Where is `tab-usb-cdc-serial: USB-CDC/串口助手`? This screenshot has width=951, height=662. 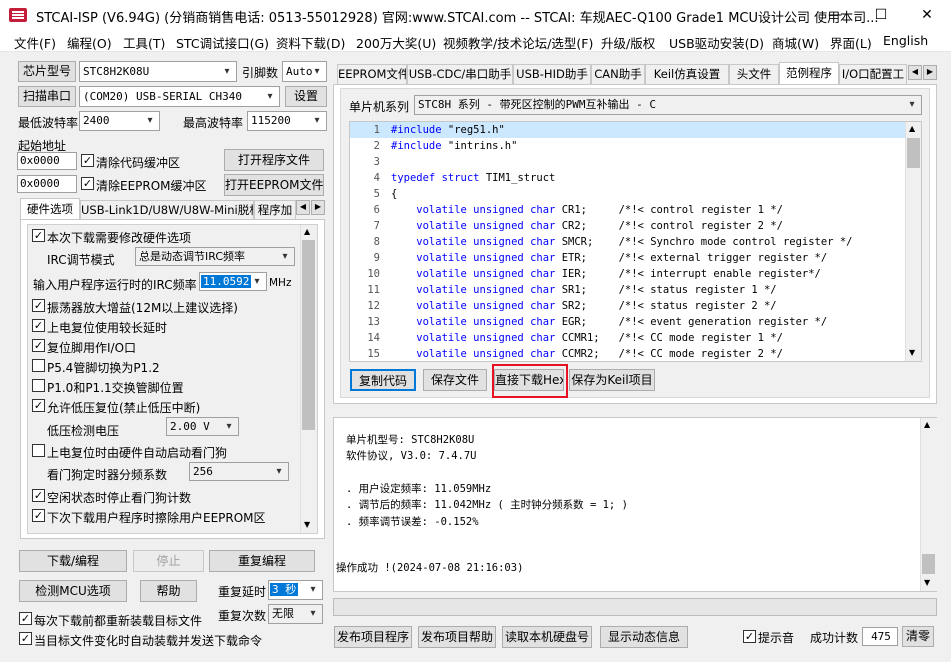
tab-usb-cdc-serial: USB-CDC/串口助手 is located at coordinates (460, 74).